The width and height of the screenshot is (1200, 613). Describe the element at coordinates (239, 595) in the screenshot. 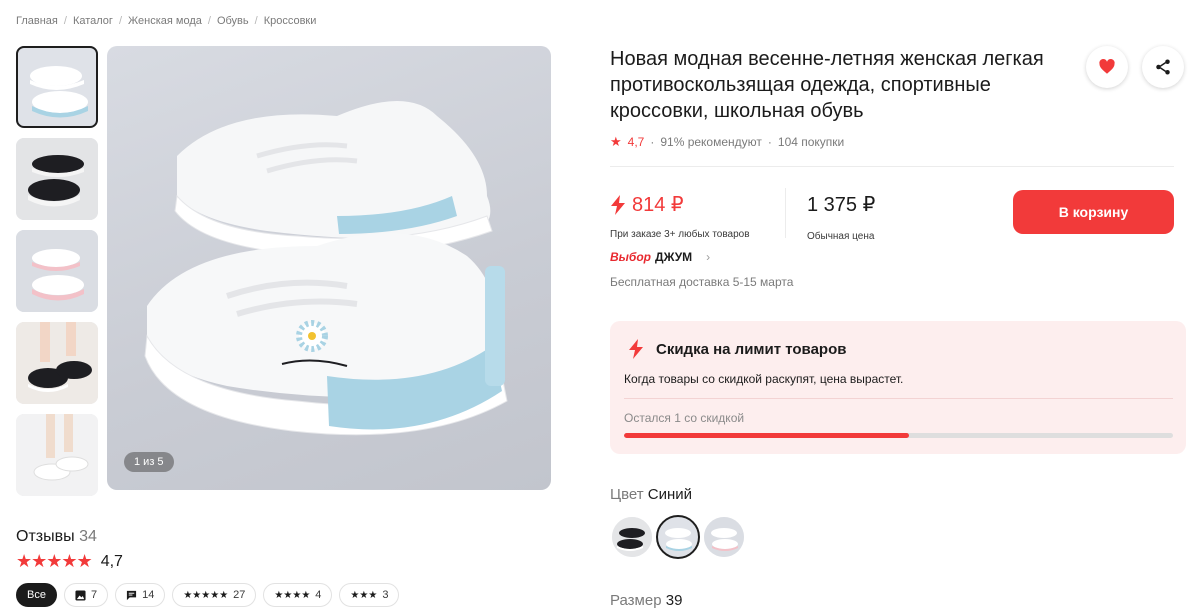

I see `chip-label: 27` at that location.